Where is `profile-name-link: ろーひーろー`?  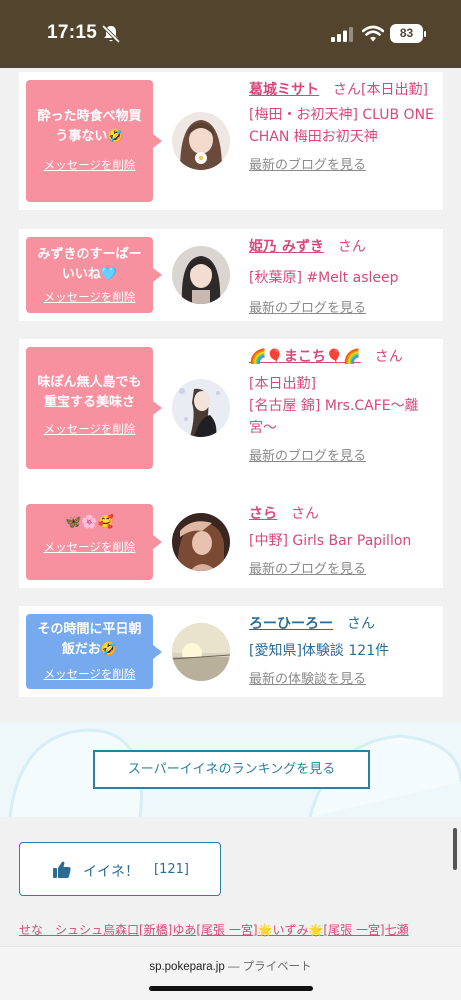 profile-name-link: ろーひーろー is located at coordinates (291, 624).